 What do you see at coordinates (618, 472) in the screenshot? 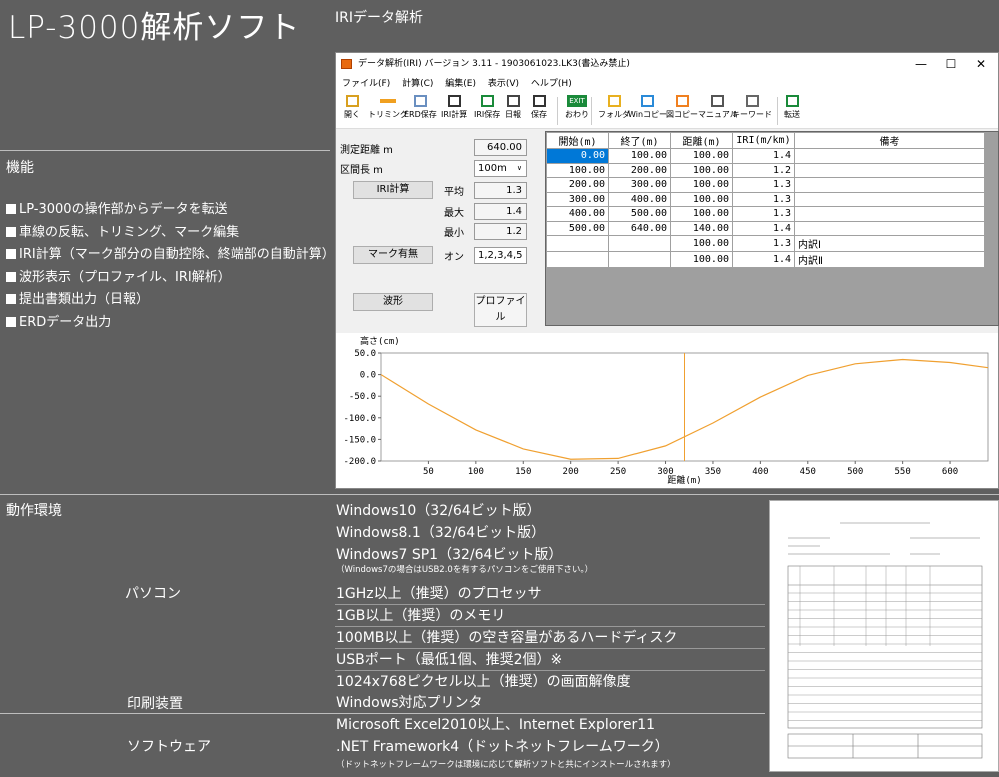
I see `x-tick-label: 250` at bounding box center [618, 472].